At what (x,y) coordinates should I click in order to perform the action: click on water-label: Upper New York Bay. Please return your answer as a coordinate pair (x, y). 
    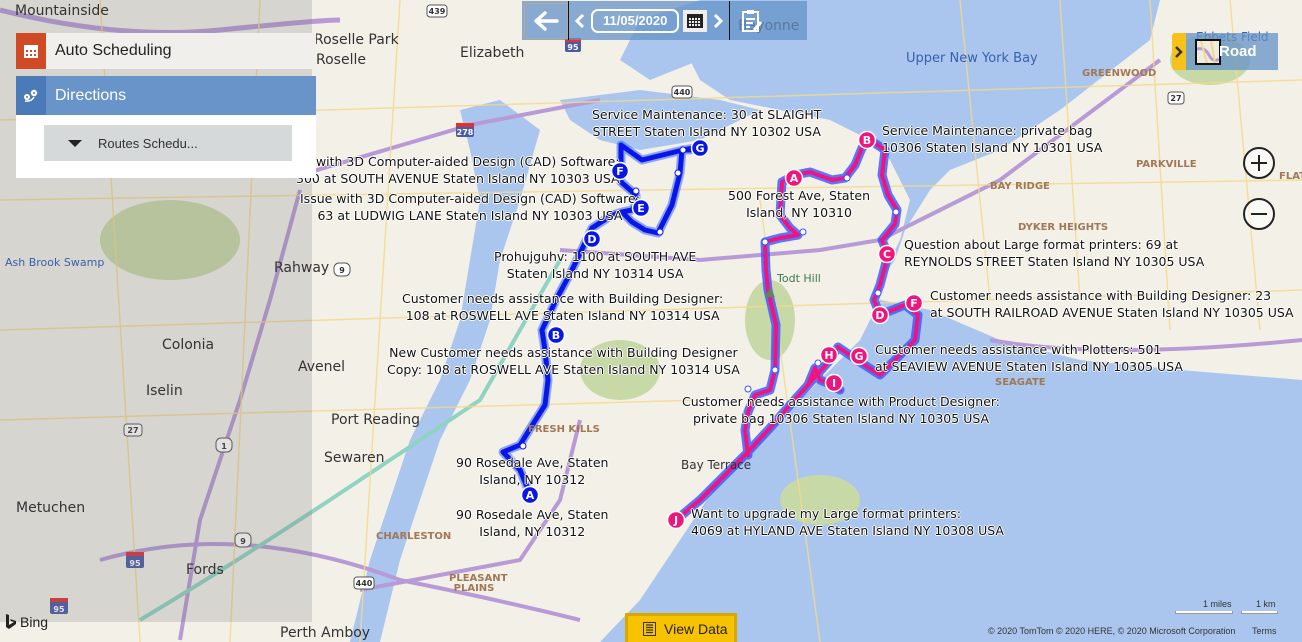
    Looking at the image, I should click on (972, 58).